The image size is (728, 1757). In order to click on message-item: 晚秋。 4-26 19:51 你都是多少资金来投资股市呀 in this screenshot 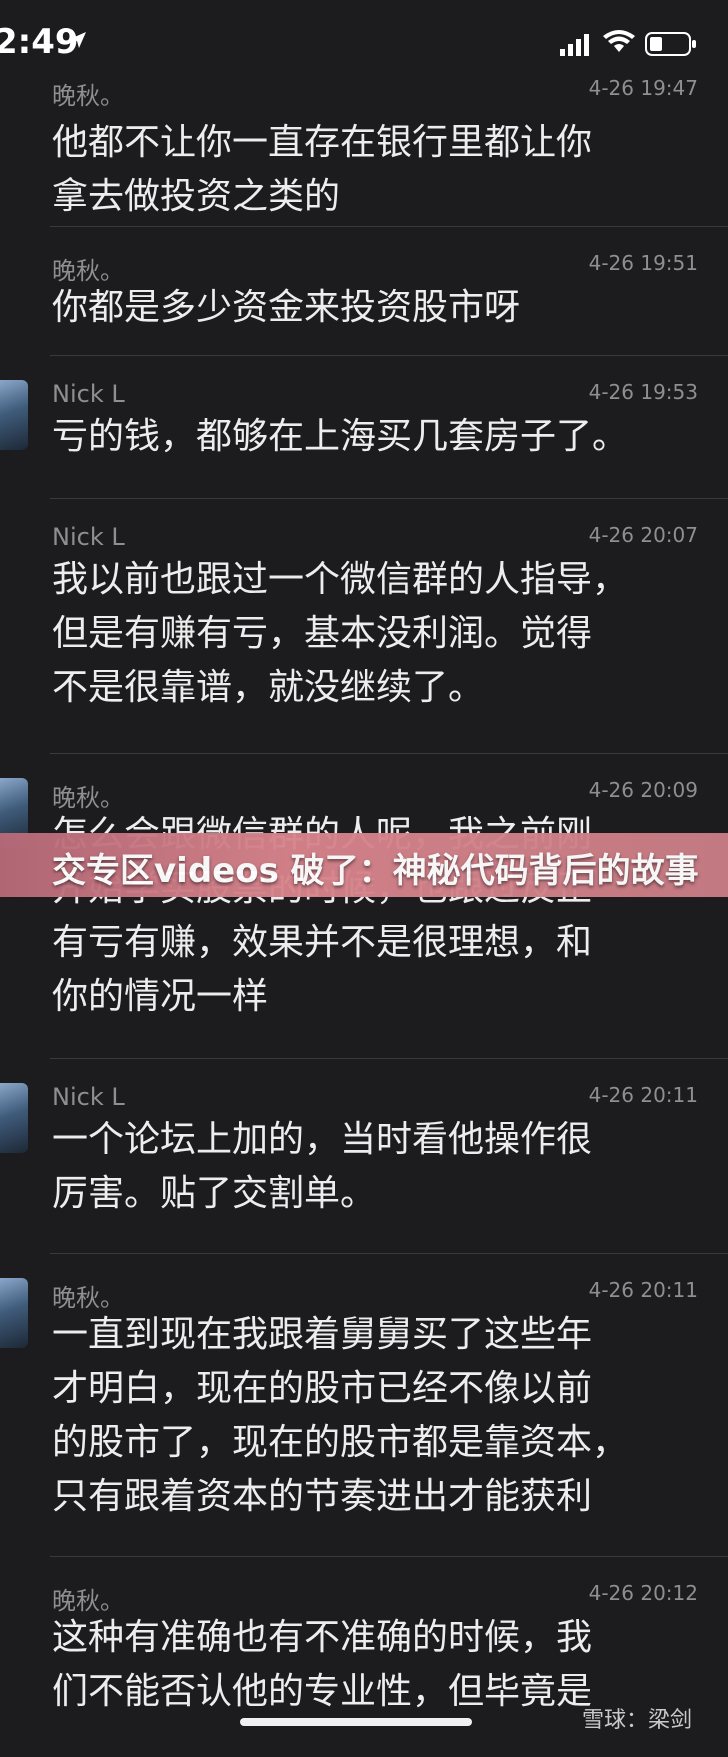, I will do `click(389, 291)`.